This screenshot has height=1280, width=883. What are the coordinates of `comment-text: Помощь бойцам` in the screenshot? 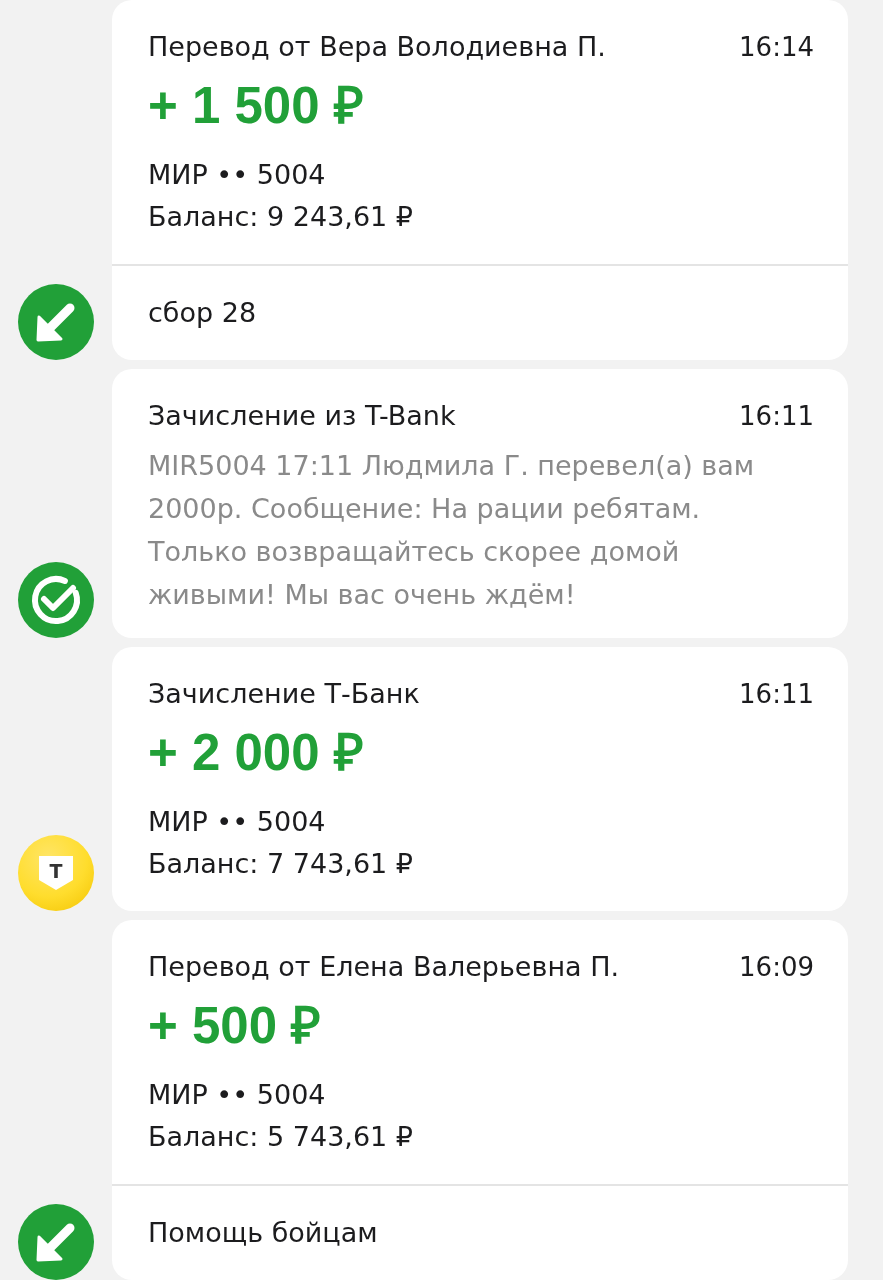 It's located at (263, 1232).